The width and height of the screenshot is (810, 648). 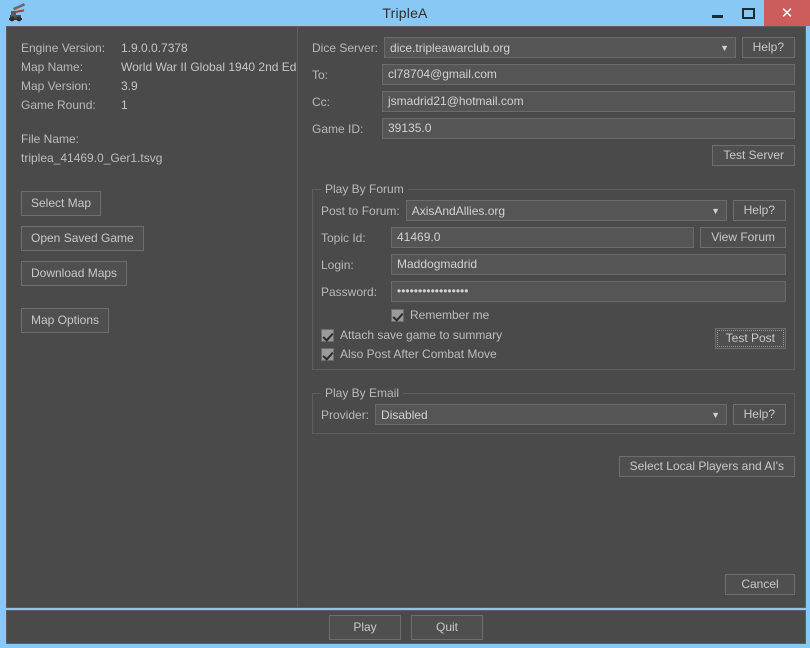 What do you see at coordinates (151, 86) in the screenshot?
I see `info-row-map-version: Map Version: 3.9` at bounding box center [151, 86].